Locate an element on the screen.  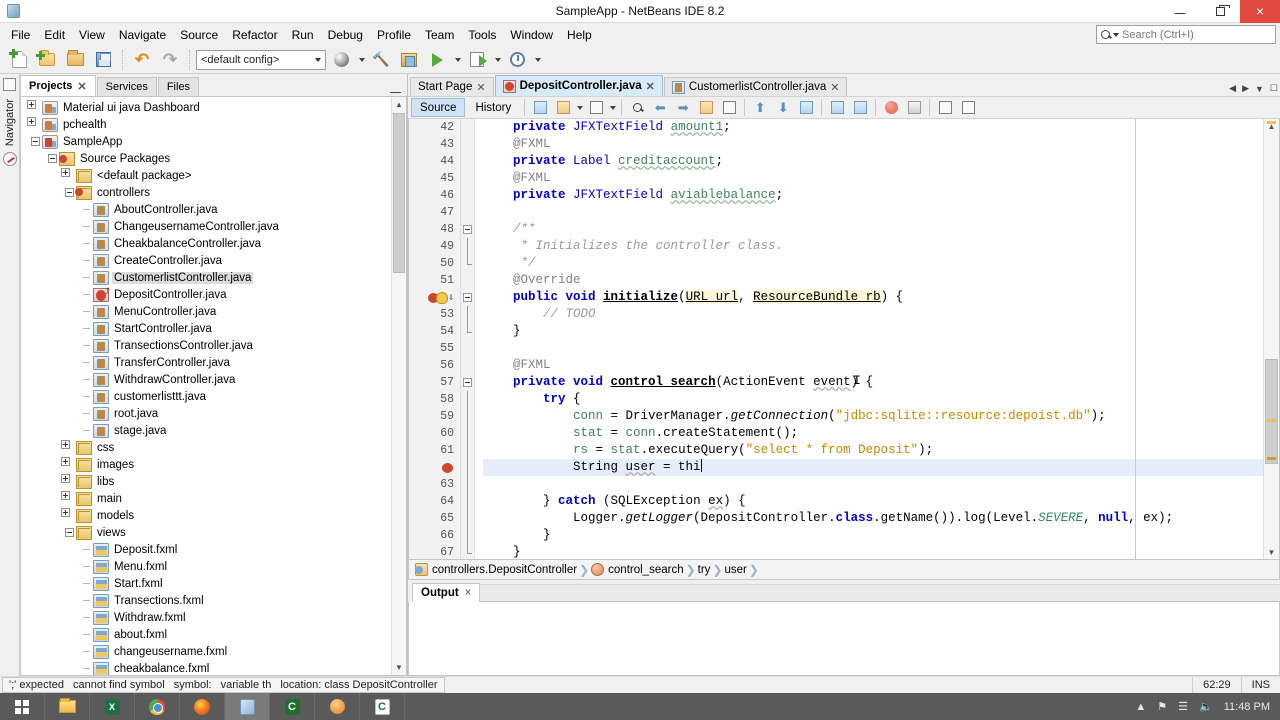
tree-node: root.java is located at coordinates (206, 413).